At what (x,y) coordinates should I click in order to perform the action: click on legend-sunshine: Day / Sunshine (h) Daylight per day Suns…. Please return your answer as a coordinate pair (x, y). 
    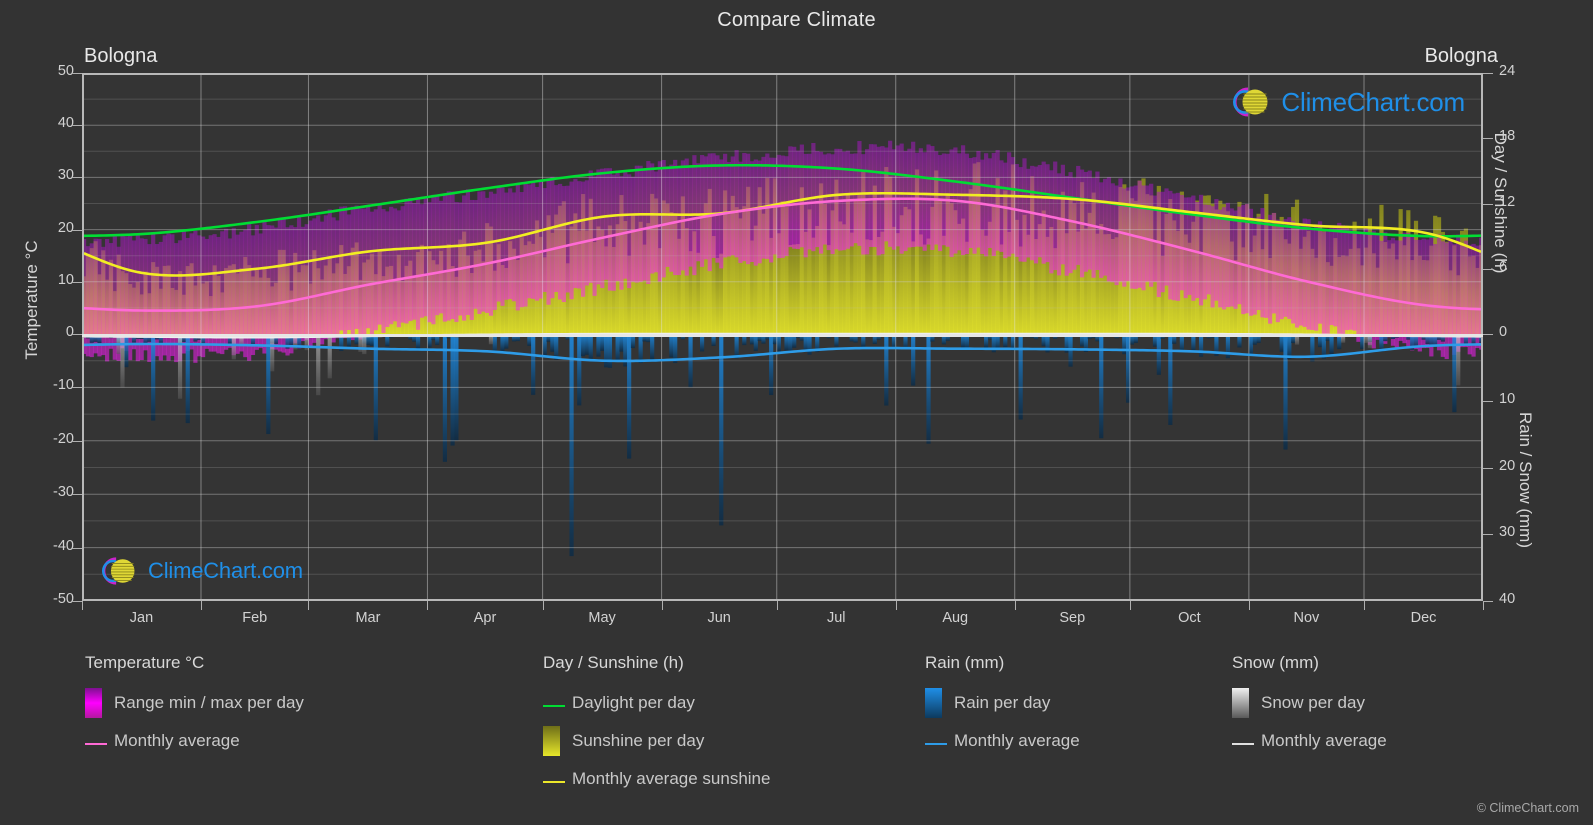
    Looking at the image, I should click on (656, 727).